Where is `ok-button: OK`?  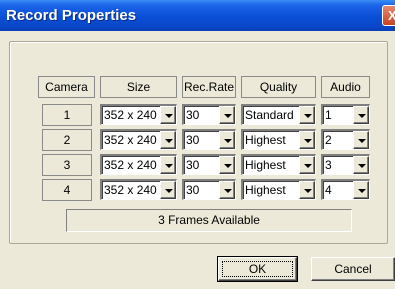 ok-button: OK is located at coordinates (257, 269).